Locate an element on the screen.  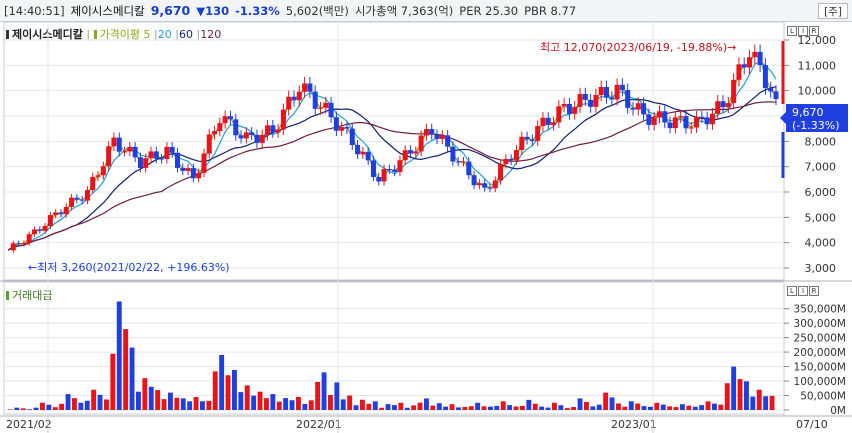
price-tick-label: 6,000 is located at coordinates (821, 192).